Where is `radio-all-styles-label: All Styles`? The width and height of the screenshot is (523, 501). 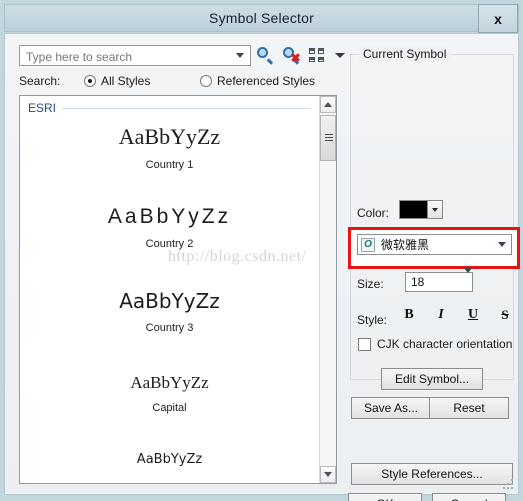
radio-all-styles-label: All Styles is located at coordinates (126, 81).